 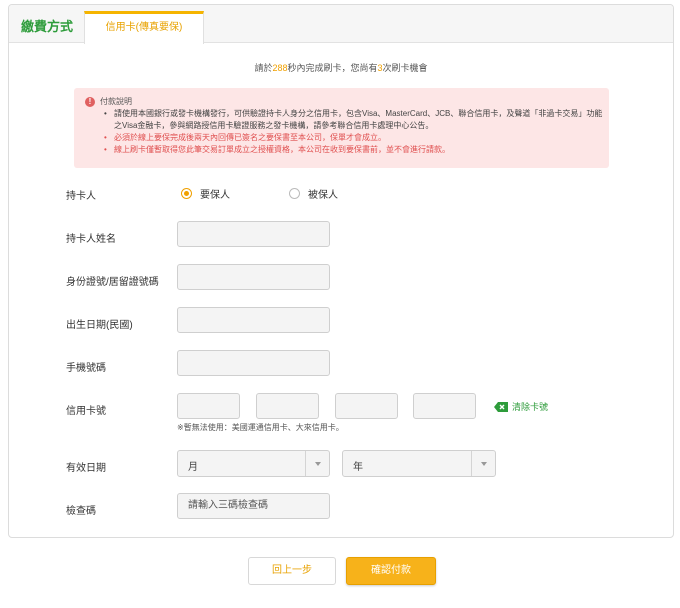 What do you see at coordinates (292, 571) in the screenshot?
I see `back-button: 回上一步` at bounding box center [292, 571].